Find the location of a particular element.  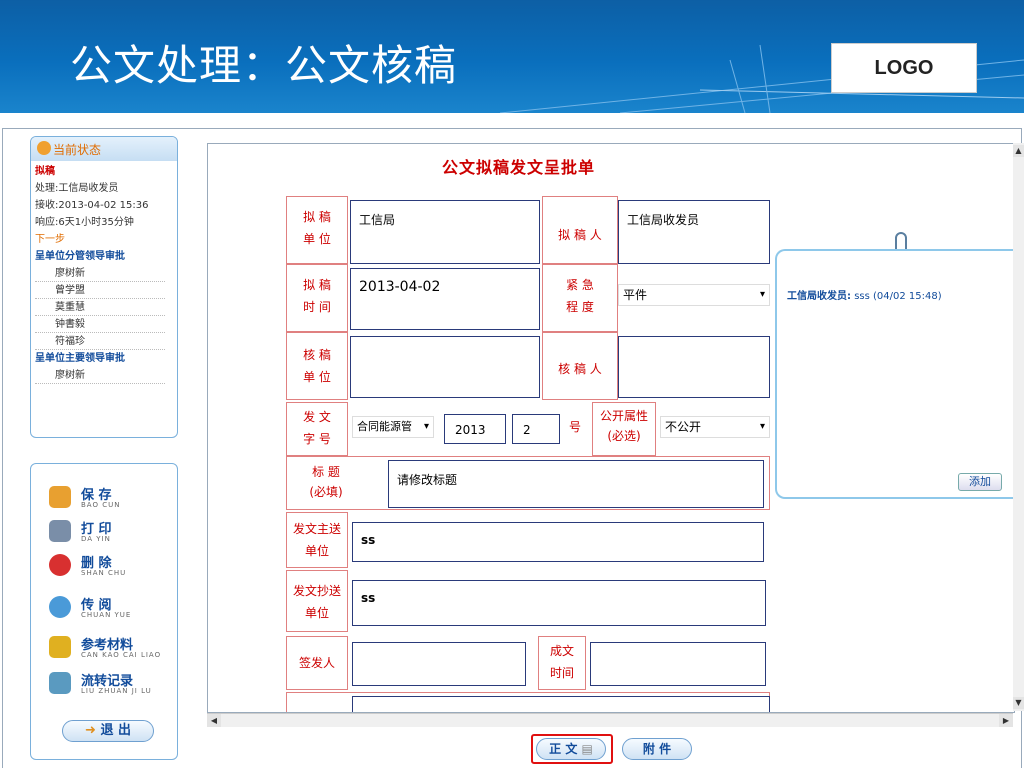

history-icon is located at coordinates (60, 683).